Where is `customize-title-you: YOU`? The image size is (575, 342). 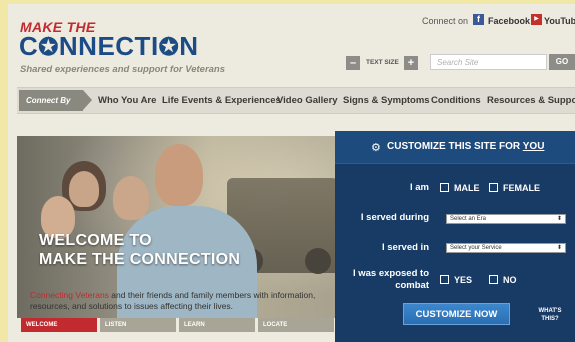 customize-title-you: YOU is located at coordinates (533, 146).